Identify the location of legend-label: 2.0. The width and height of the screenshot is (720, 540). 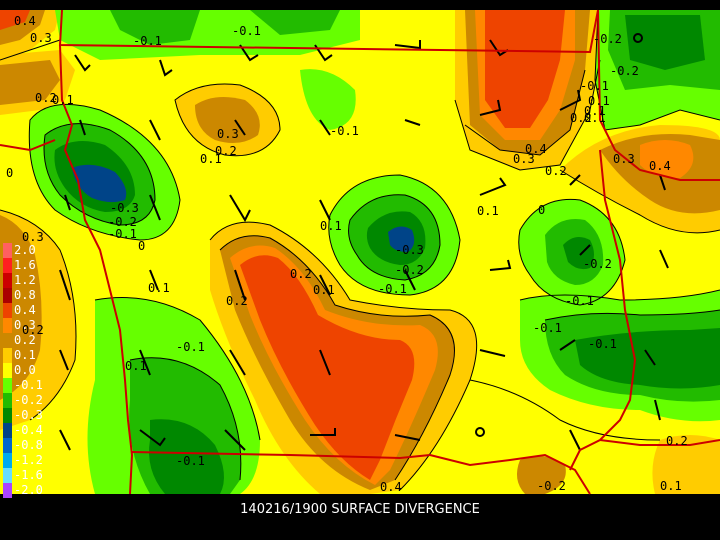
(25, 250).